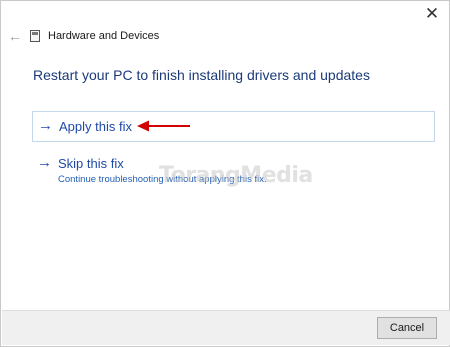 The height and width of the screenshot is (347, 450). Describe the element at coordinates (432, 14) in the screenshot. I see `close-icon: ✕` at that location.